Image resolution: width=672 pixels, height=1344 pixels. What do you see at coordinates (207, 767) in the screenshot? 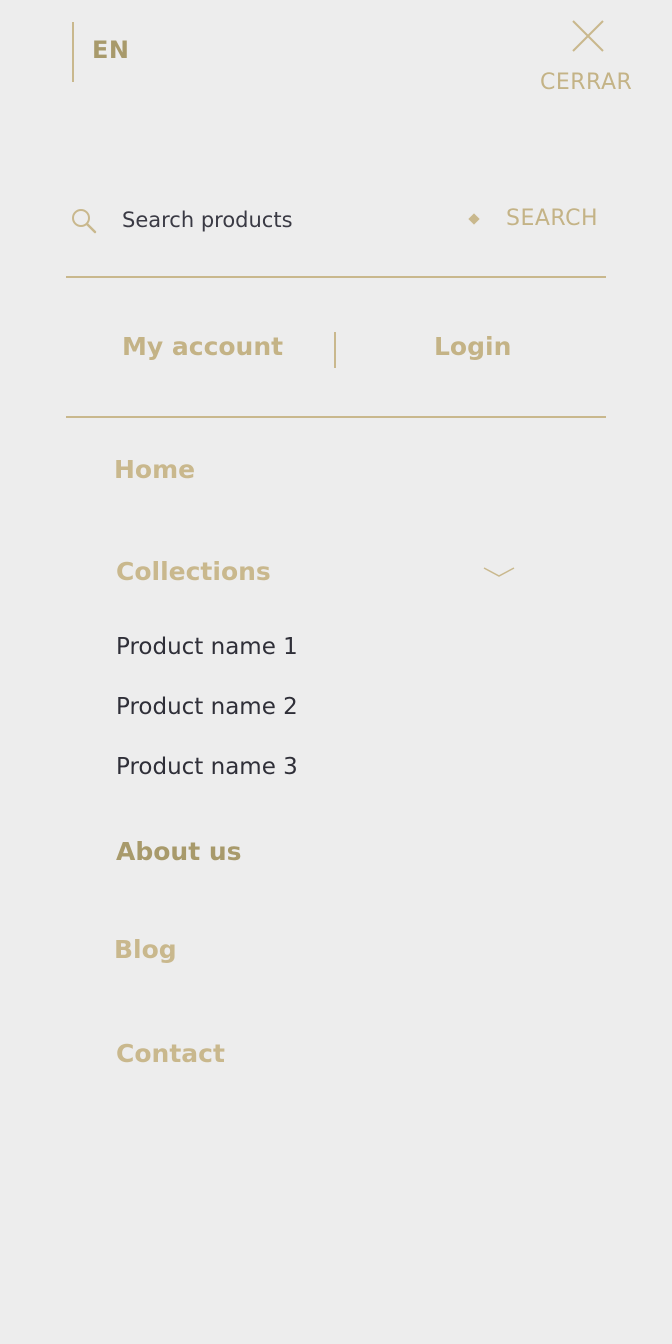
I see `collection-item: Product name 3` at bounding box center [207, 767].